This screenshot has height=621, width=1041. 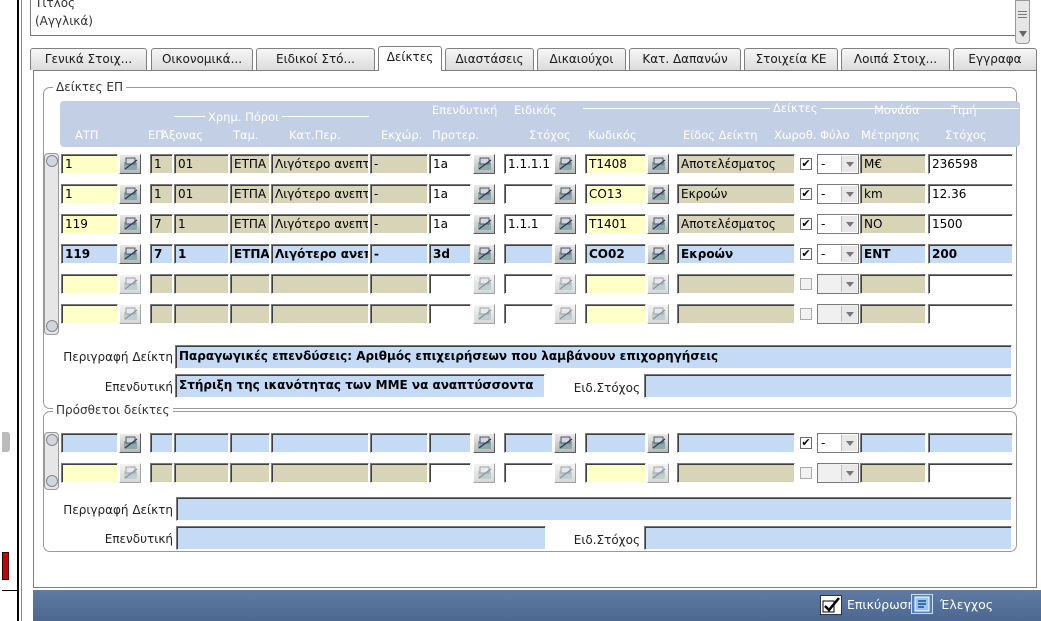 I want to click on check-button: Έλεγχος, so click(x=966, y=604).